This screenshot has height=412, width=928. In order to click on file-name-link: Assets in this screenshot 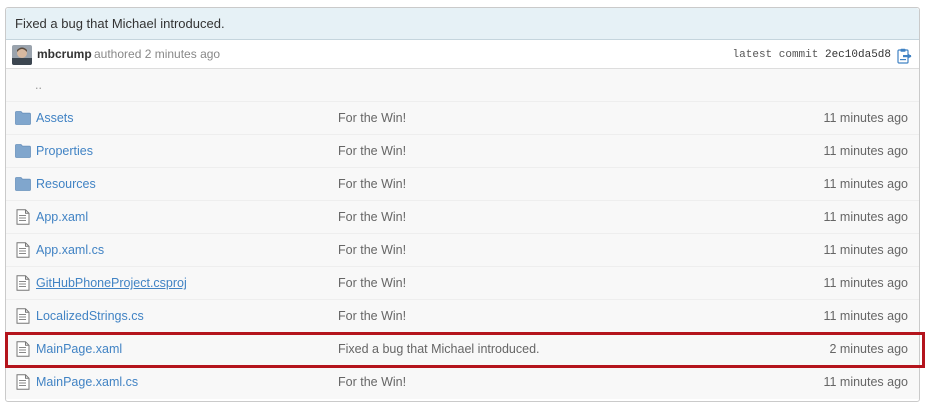, I will do `click(55, 118)`.